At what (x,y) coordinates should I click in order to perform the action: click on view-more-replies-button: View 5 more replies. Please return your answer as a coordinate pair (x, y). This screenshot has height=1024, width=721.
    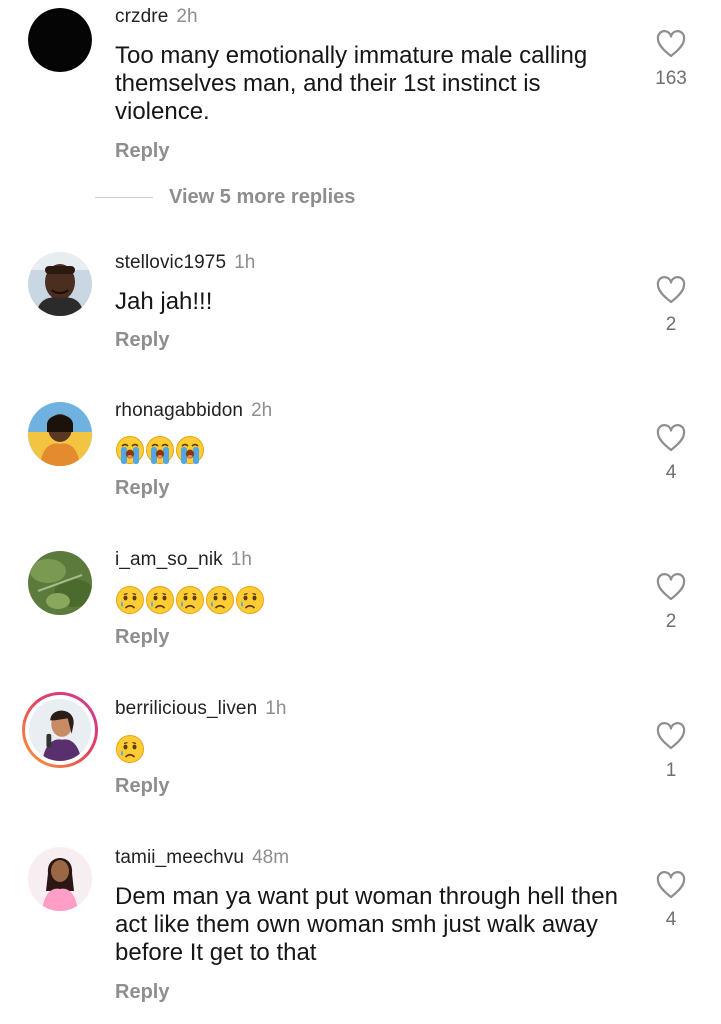
    Looking at the image, I should click on (225, 197).